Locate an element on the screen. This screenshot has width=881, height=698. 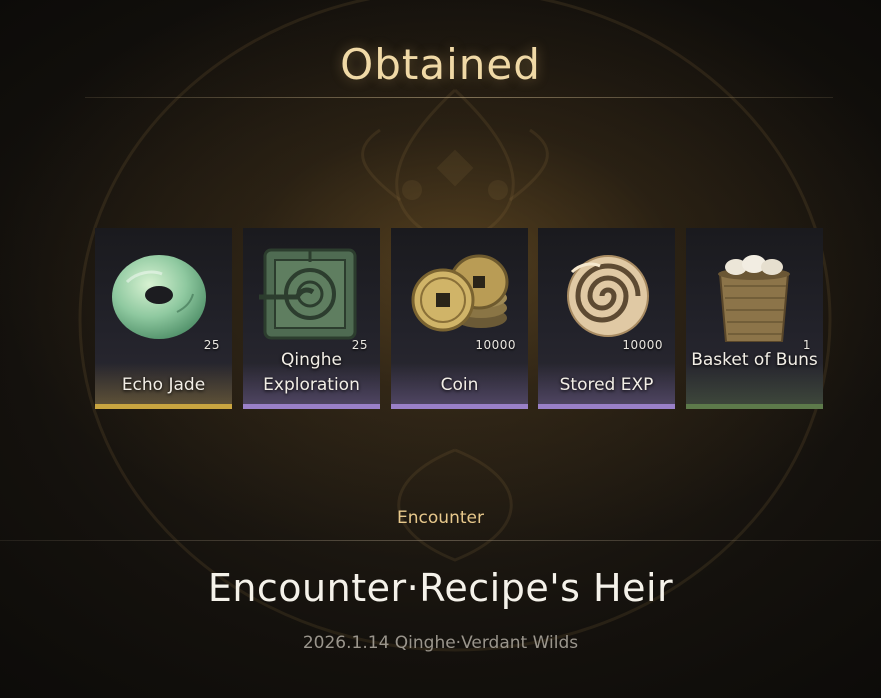
item-quantity: 25 is located at coordinates (211, 345).